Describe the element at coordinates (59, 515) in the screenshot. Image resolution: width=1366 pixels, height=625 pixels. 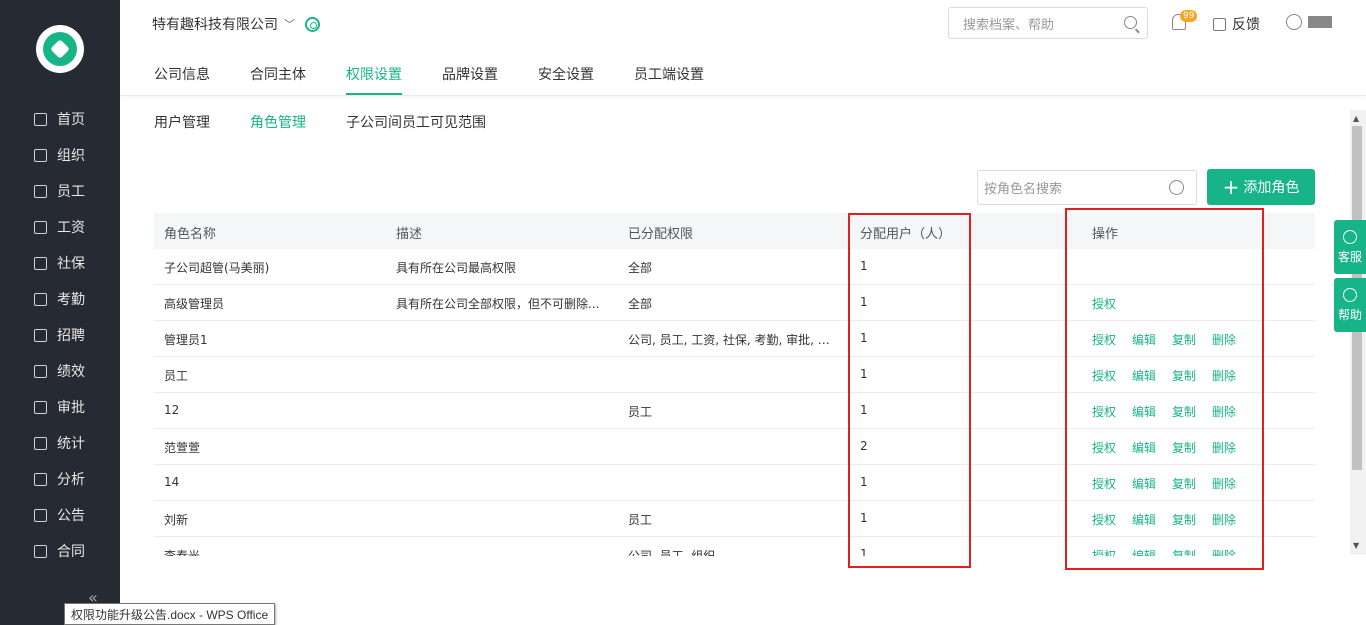
I see `sidebar-item-notice: 公告` at that location.